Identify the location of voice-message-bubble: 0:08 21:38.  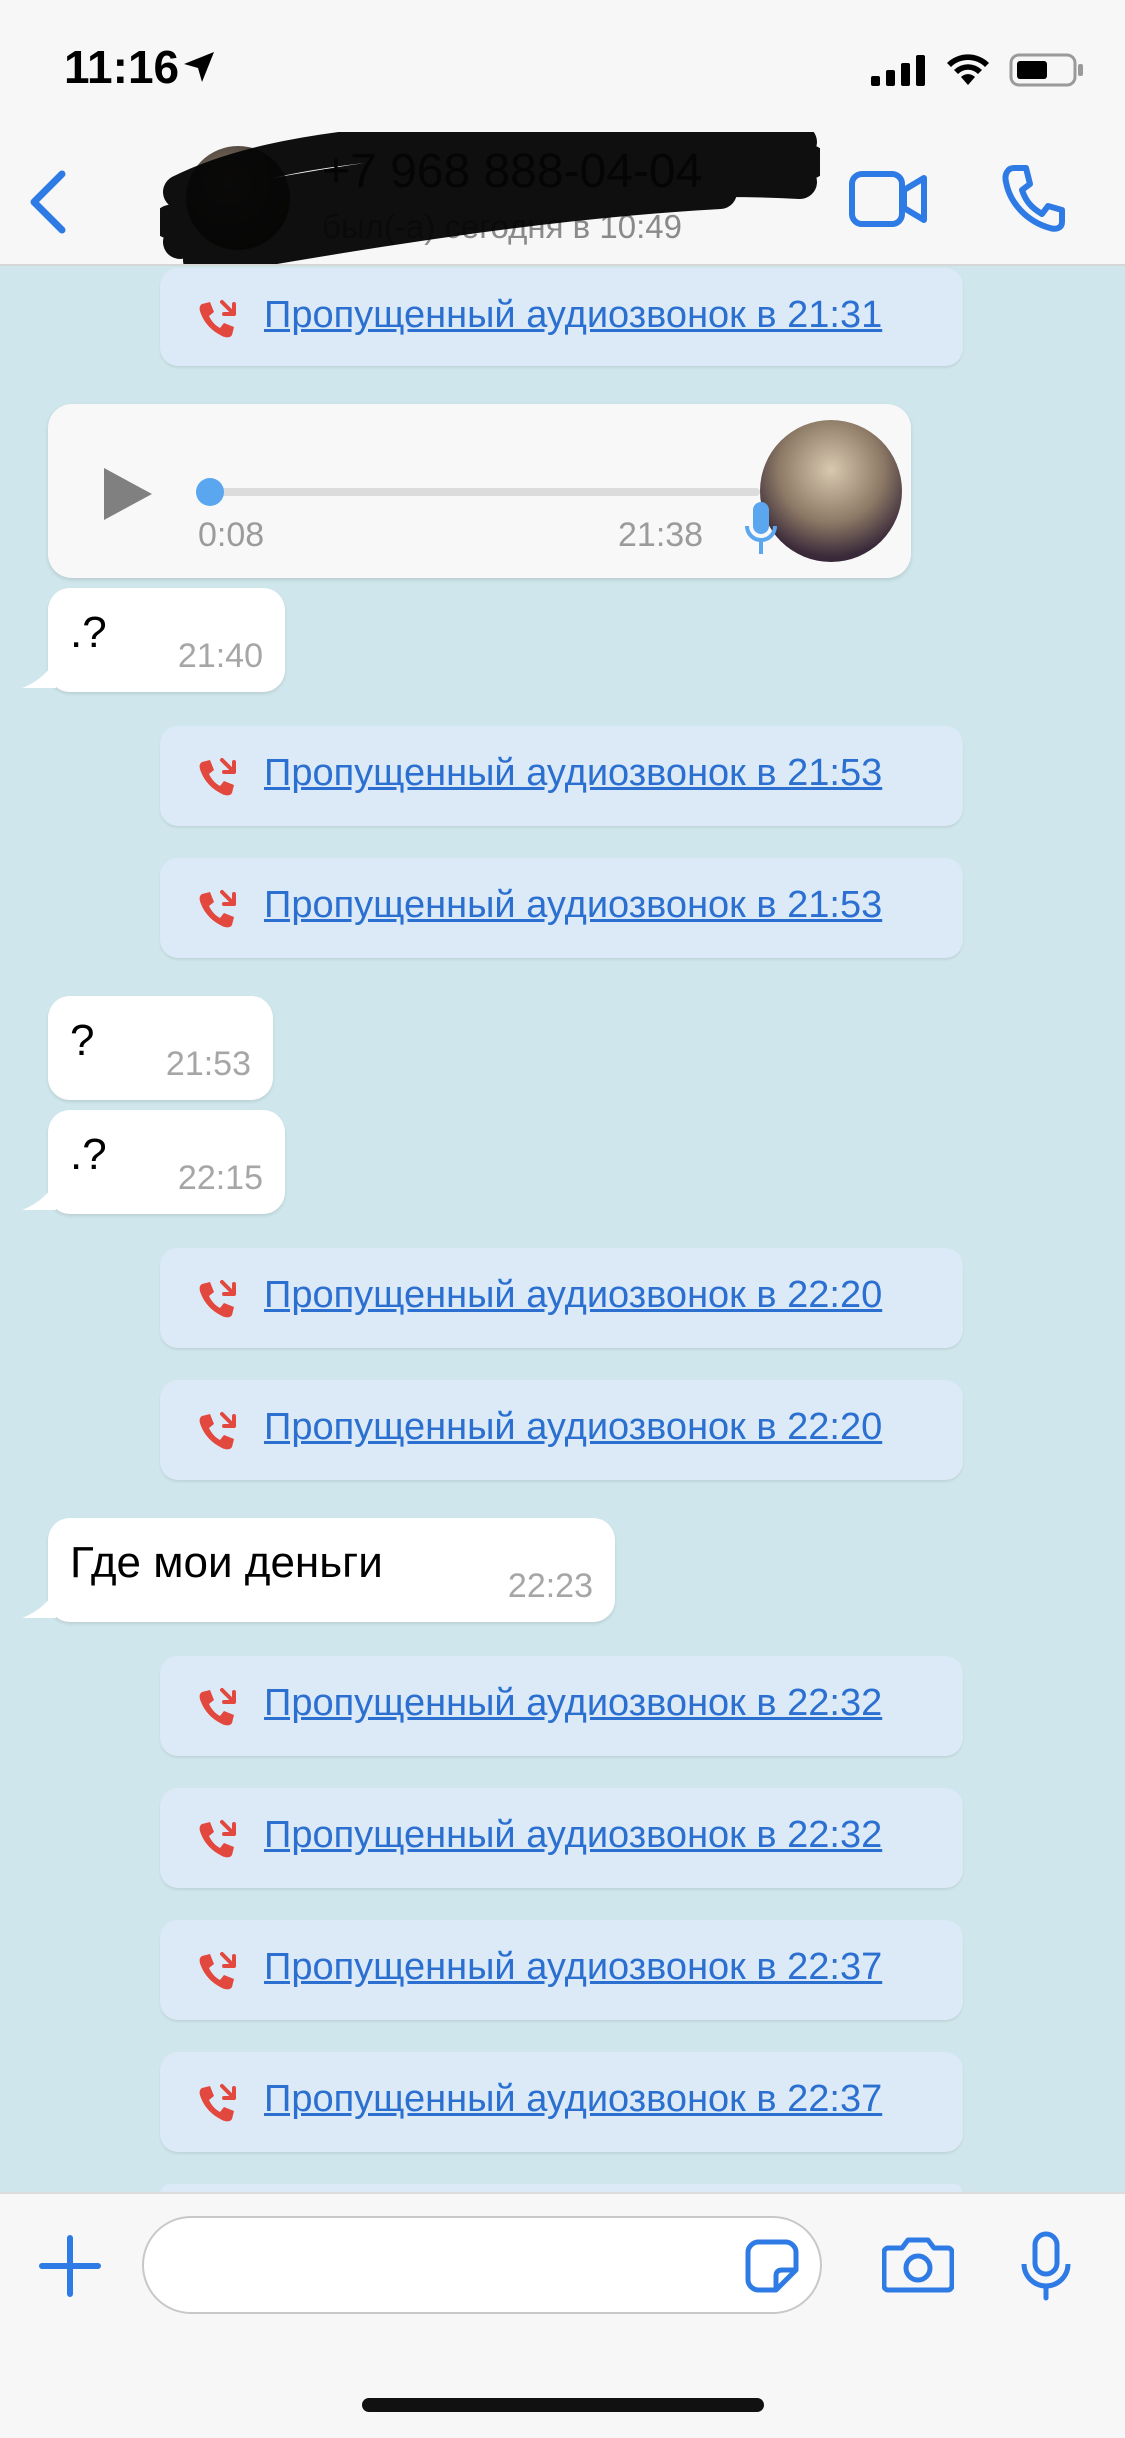
(479, 491).